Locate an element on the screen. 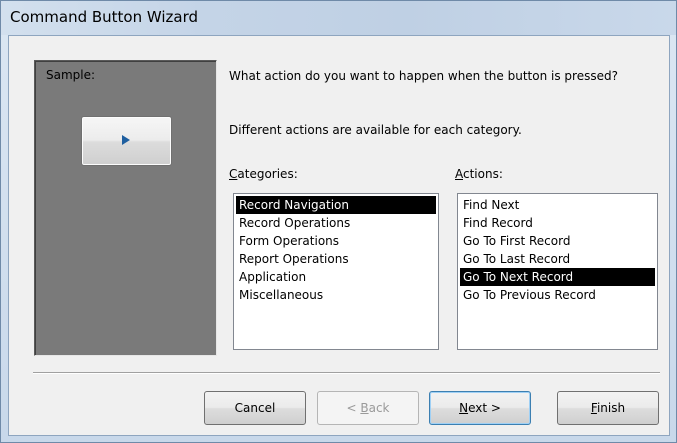  list-item-record-operations: Record Operations is located at coordinates (336, 223).